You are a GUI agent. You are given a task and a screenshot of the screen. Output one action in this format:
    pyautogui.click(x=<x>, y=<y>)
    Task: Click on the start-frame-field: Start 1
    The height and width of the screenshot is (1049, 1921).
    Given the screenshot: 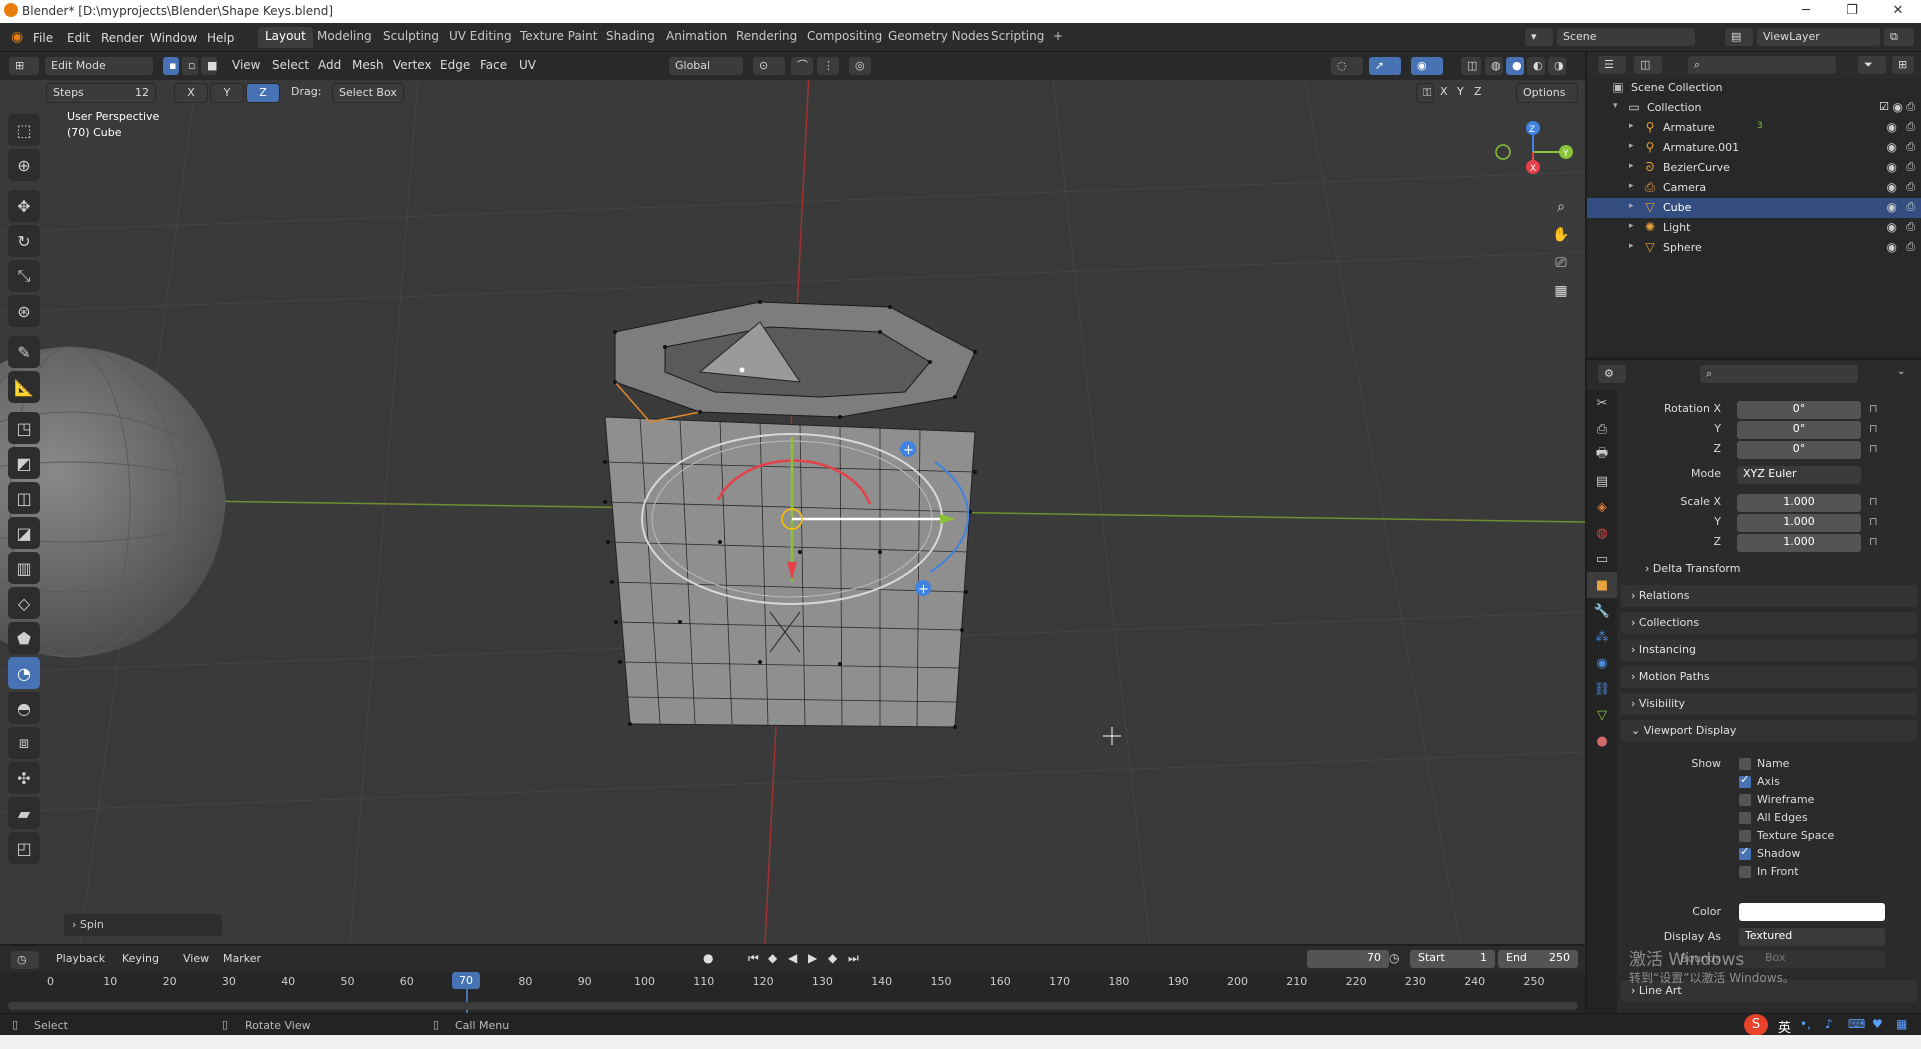 What is the action you would take?
    pyautogui.click(x=1452, y=959)
    